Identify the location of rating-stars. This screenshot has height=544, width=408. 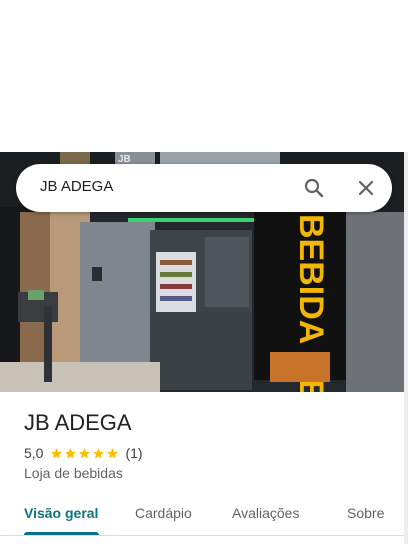
(85, 453).